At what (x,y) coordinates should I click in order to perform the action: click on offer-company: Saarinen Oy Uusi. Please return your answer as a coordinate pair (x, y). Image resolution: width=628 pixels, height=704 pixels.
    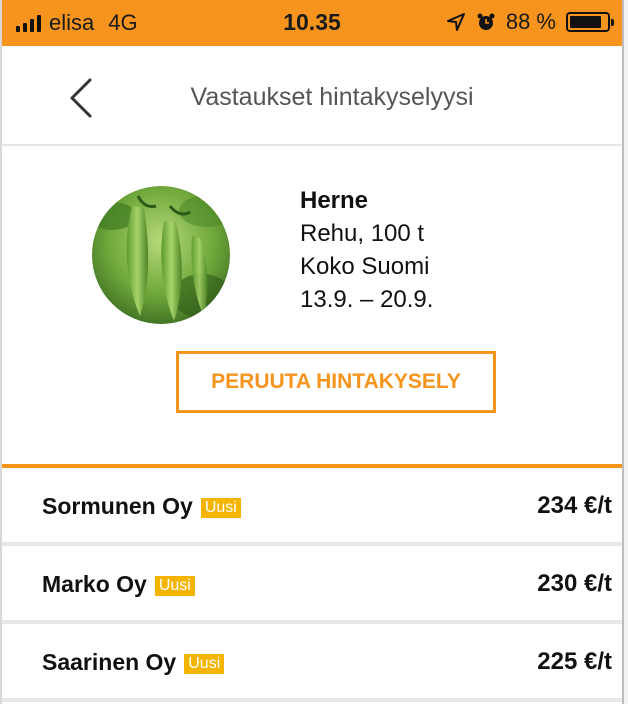
    Looking at the image, I should click on (133, 662).